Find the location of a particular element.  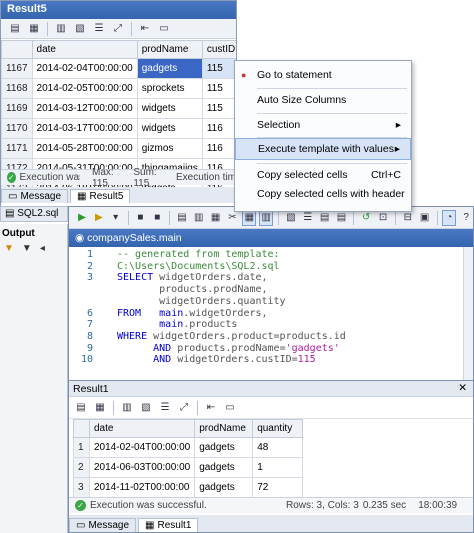

table-row: 2 2014-06-03T00:00:00 gadgets 1 is located at coordinates (188, 467).